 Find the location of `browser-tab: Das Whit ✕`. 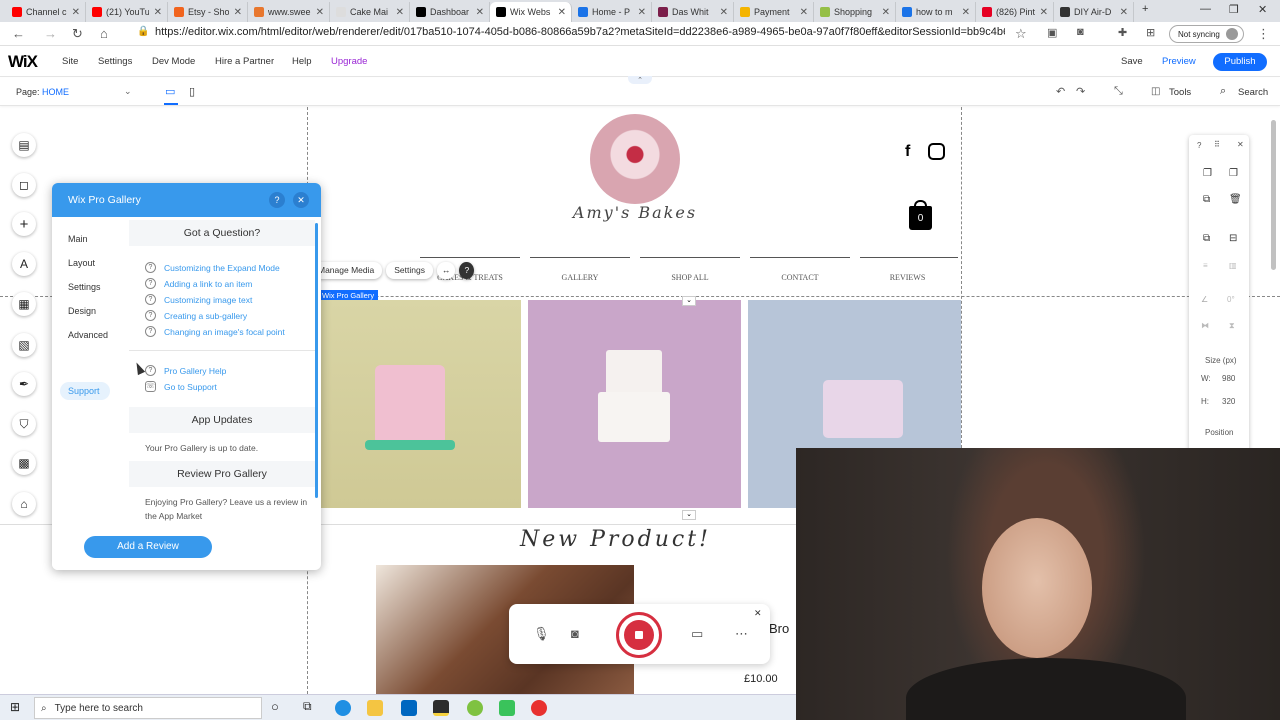

browser-tab: Das Whit ✕ is located at coordinates (693, 12).